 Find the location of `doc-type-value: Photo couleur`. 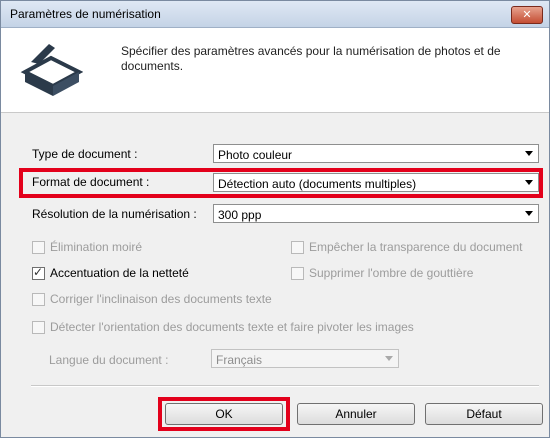

doc-type-value: Photo couleur is located at coordinates (255, 155).